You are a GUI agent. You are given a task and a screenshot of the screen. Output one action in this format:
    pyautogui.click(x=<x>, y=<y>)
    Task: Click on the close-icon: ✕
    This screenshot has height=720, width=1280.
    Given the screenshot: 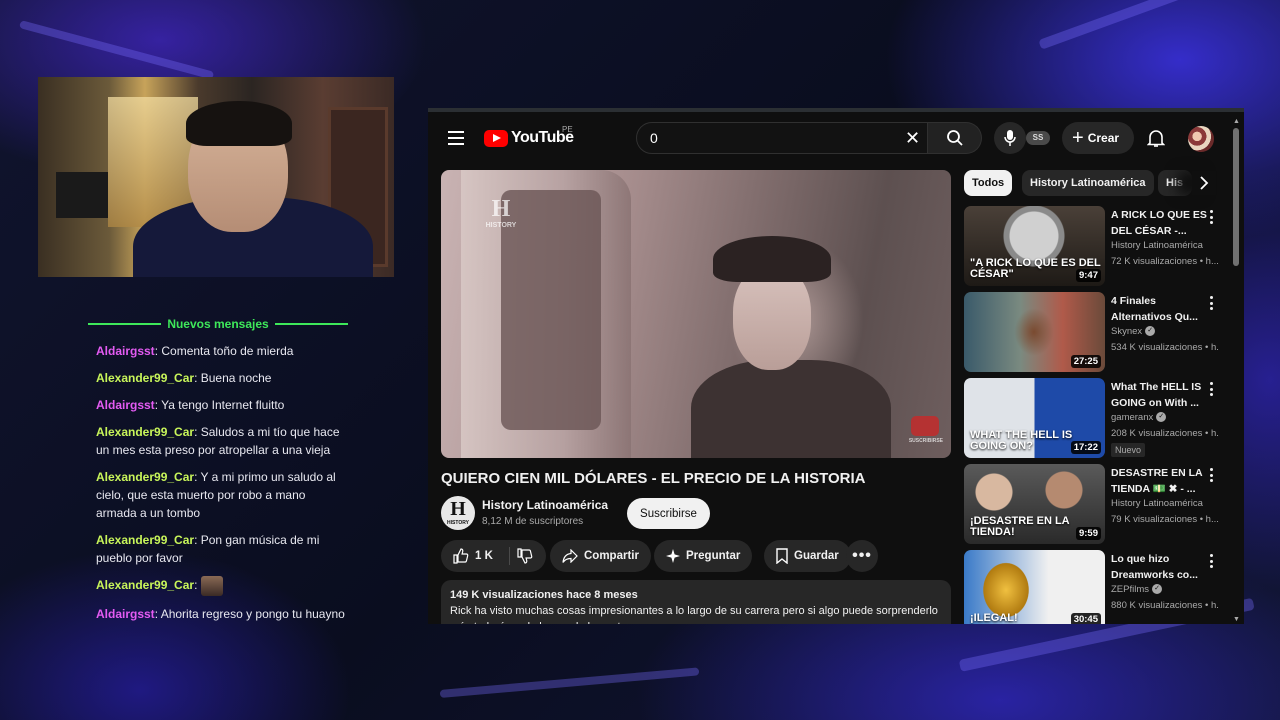 What is the action you would take?
    pyautogui.click(x=912, y=138)
    